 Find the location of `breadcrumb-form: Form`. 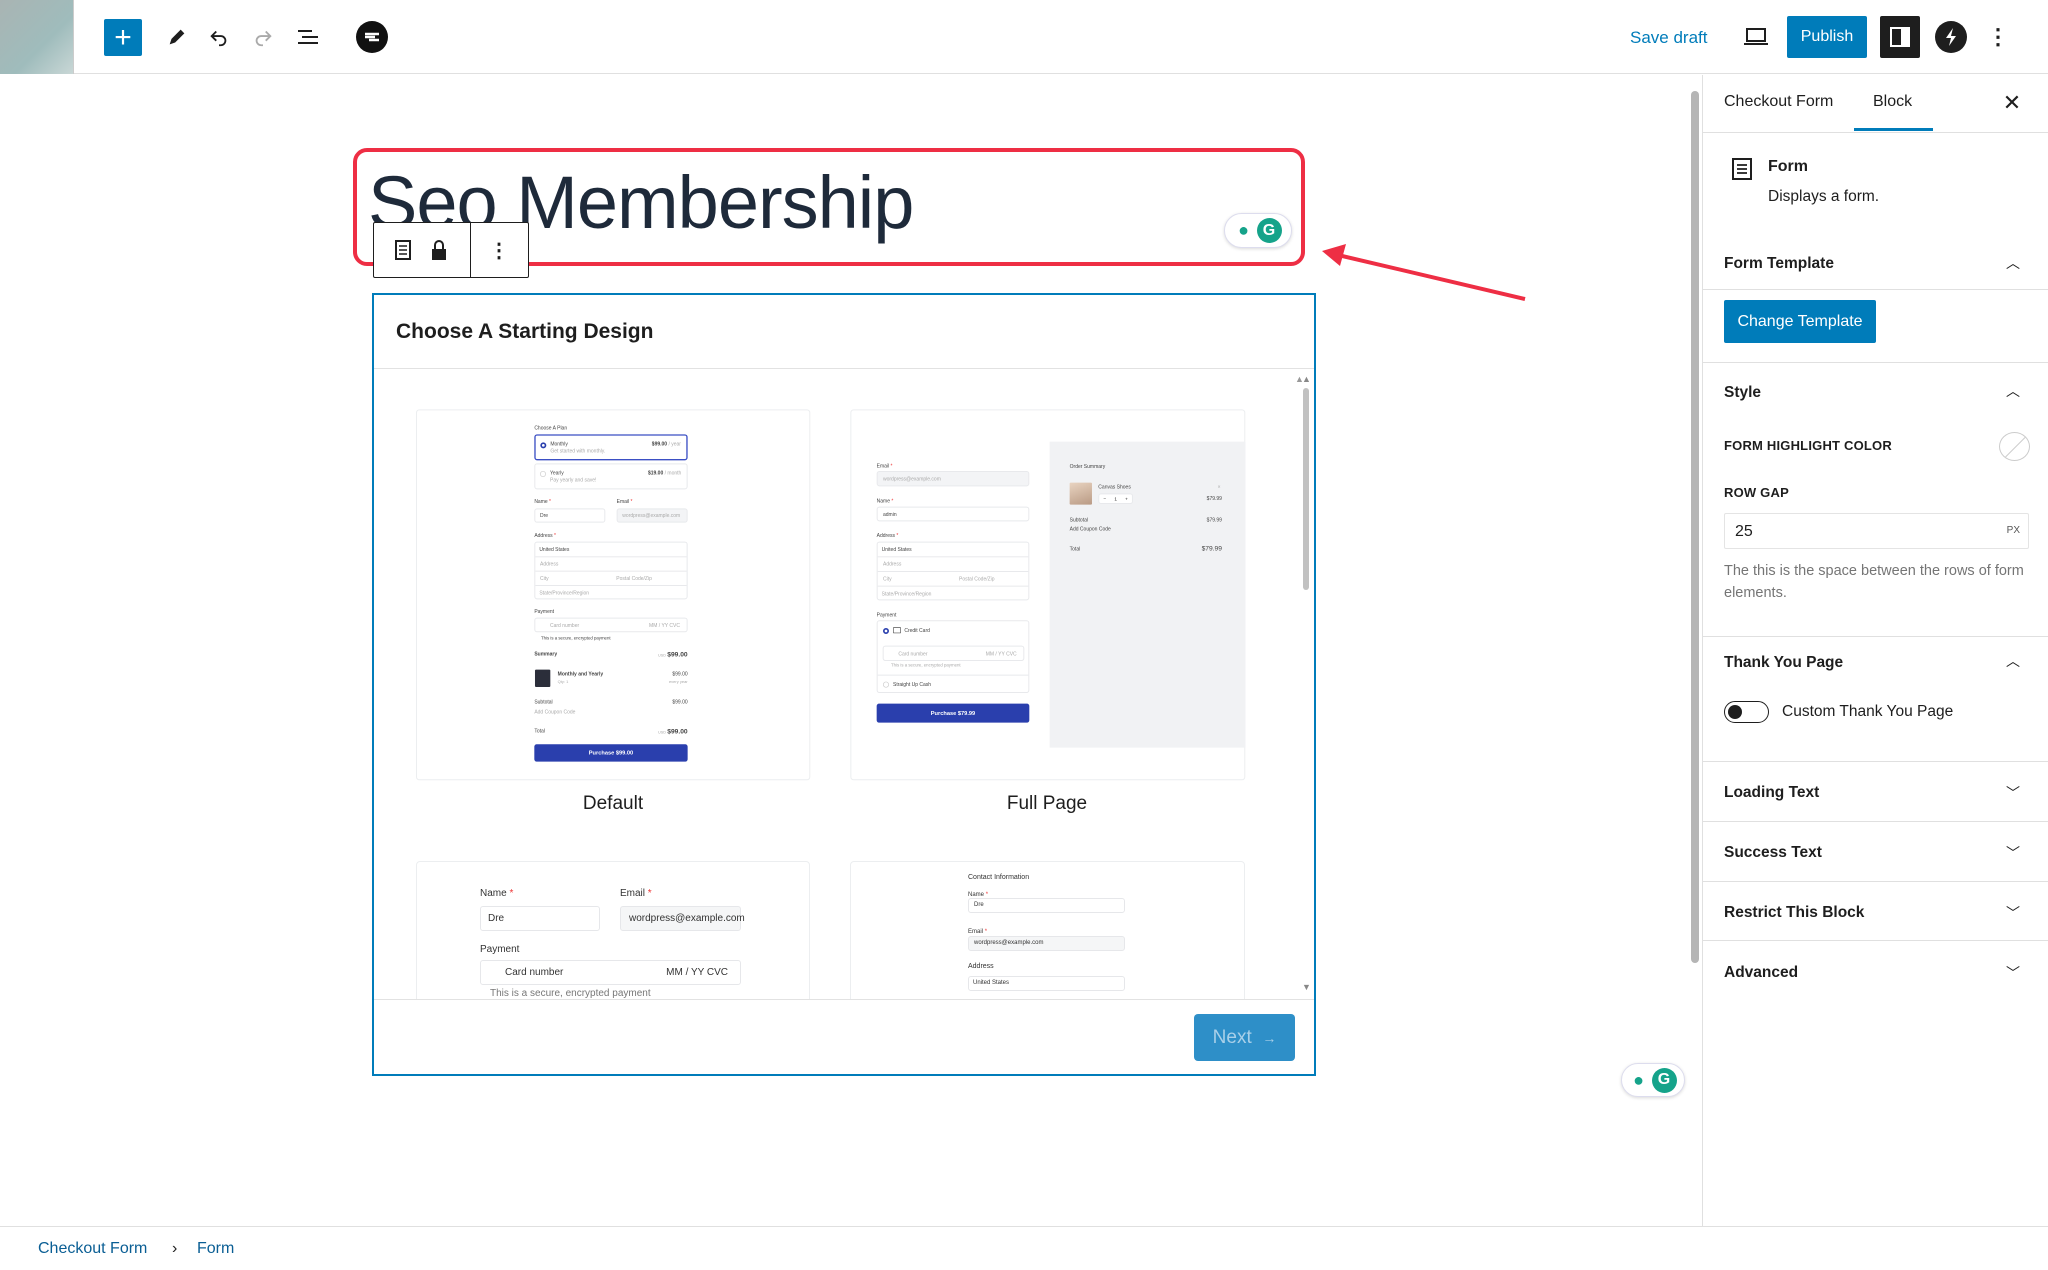

breadcrumb-form: Form is located at coordinates (215, 1249).